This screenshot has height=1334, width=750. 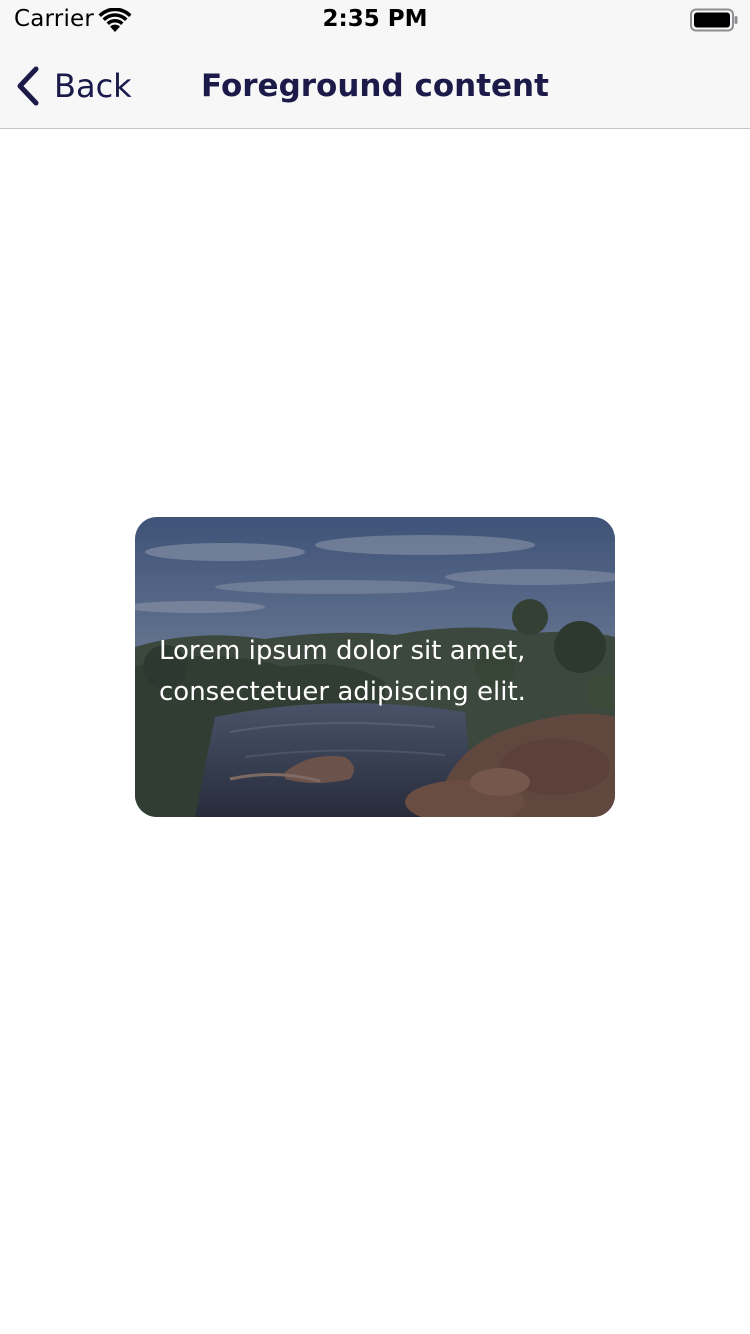 I want to click on status-time: 2:35 PM, so click(x=375, y=19).